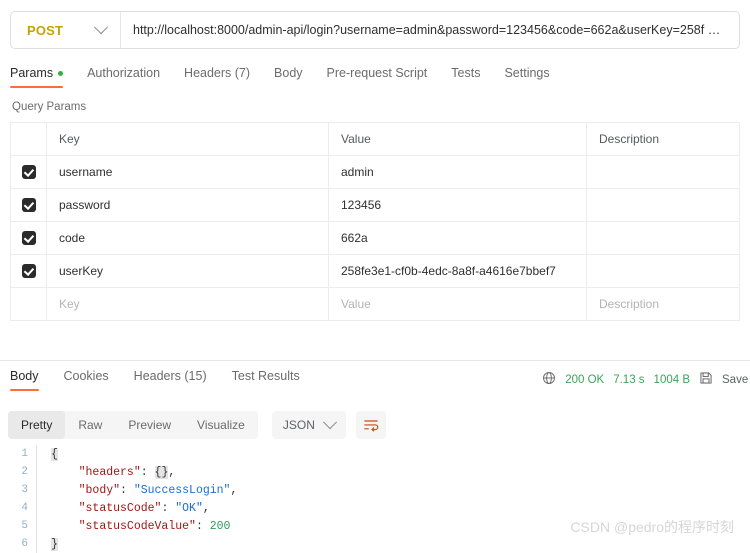  I want to click on code-token: "body", so click(99, 490).